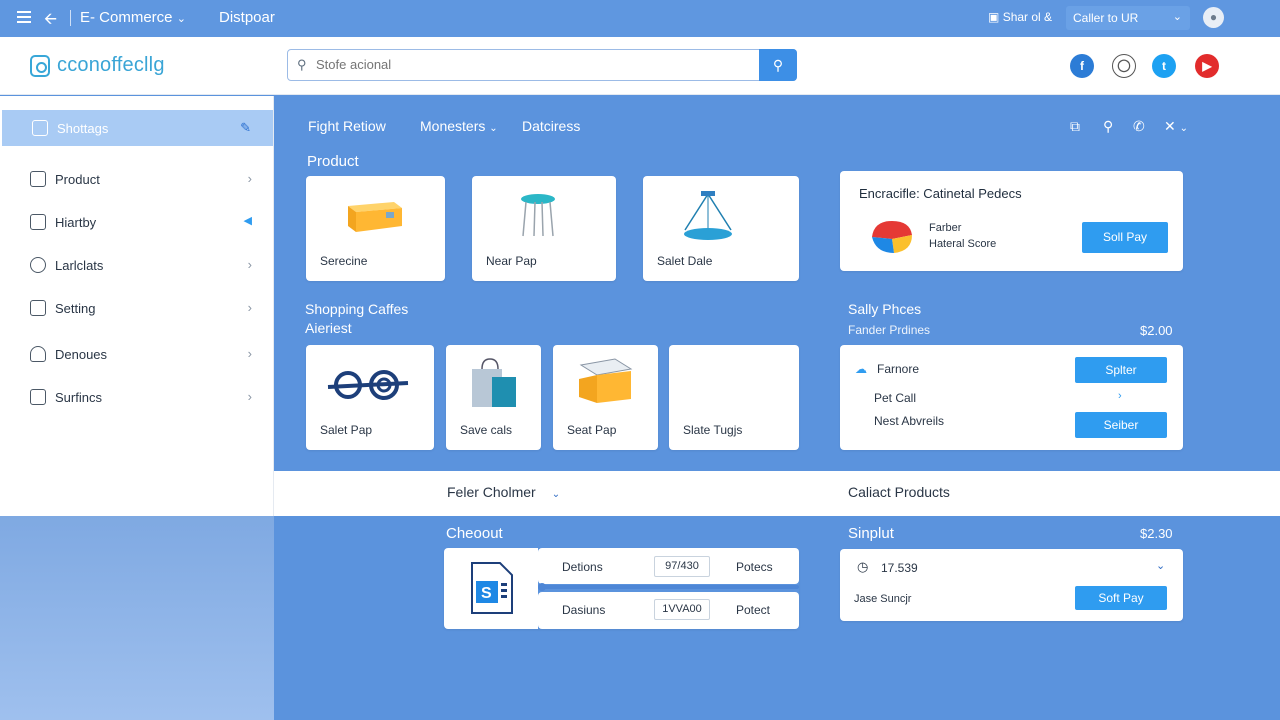 The image size is (1280, 720). What do you see at coordinates (1125, 237) in the screenshot?
I see `soll-pay-button: Soll Pay` at bounding box center [1125, 237].